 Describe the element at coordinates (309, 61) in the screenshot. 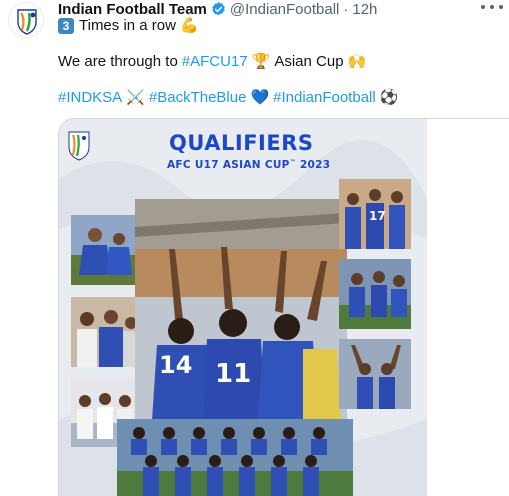

I see `asian-cup-text: Asian Cup` at that location.